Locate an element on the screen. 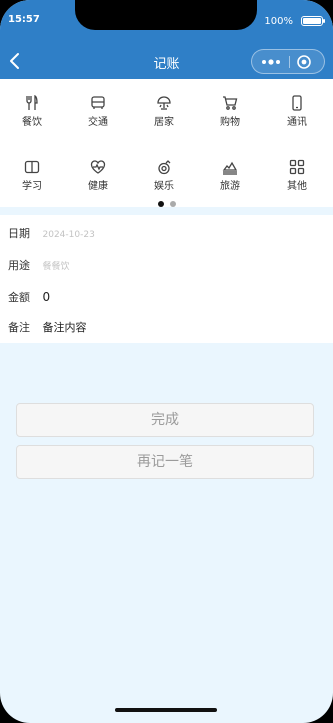  lamp-icon is located at coordinates (164, 103).